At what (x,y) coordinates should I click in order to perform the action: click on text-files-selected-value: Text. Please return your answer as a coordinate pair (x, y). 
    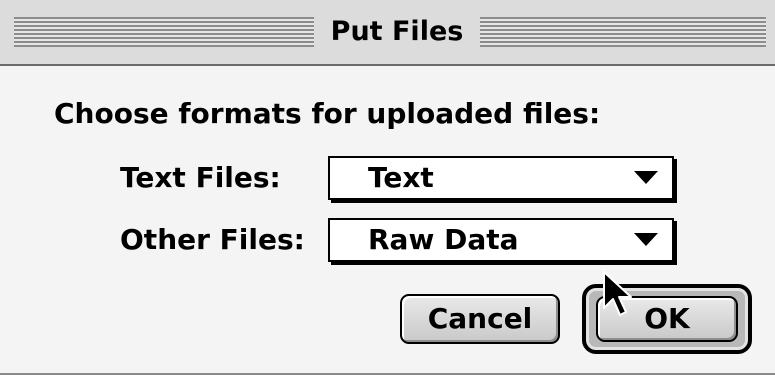
    Looking at the image, I should click on (401, 177).